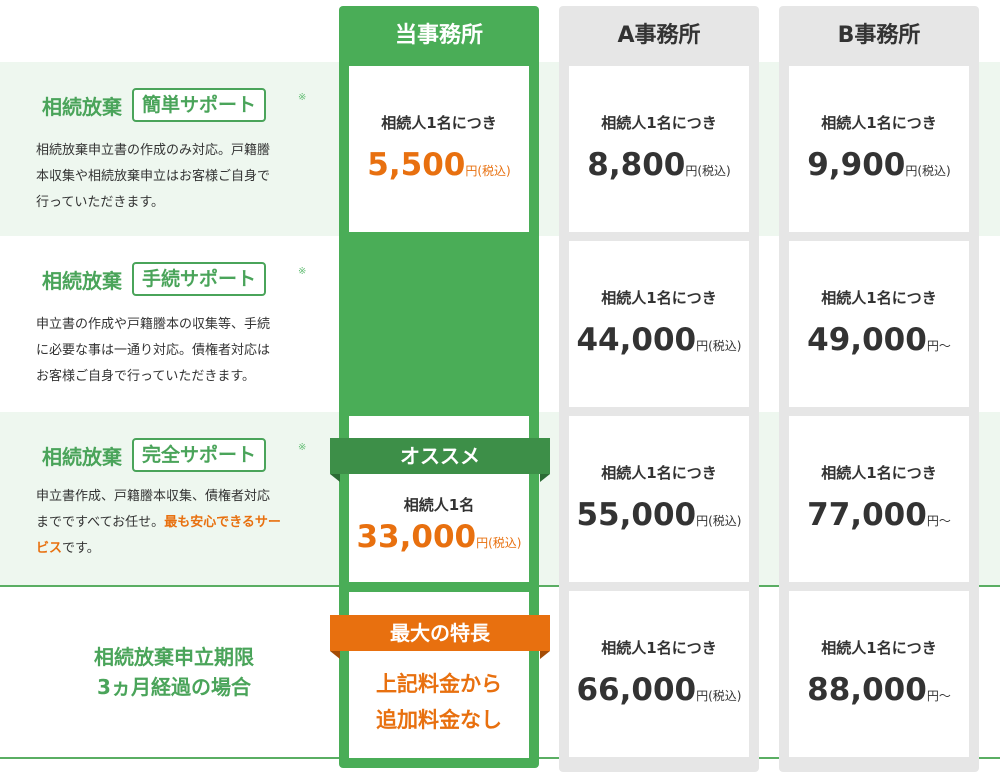  What do you see at coordinates (867, 690) in the screenshot?
I see `price-value: 88,000` at bounding box center [867, 690].